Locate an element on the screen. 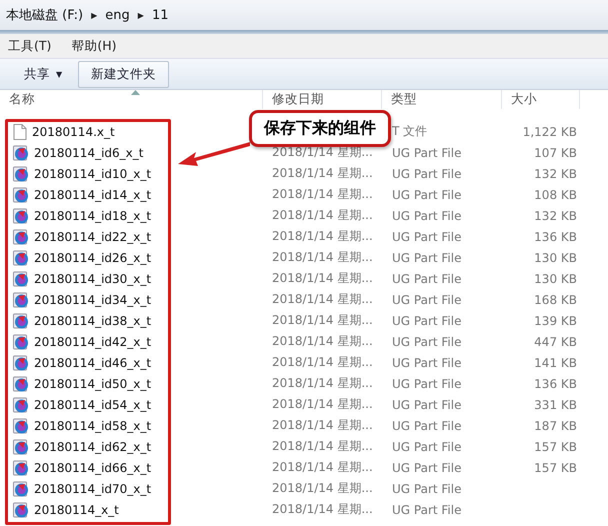 Image resolution: width=608 pixels, height=526 pixels. file-name: 20180114_id18_x_t is located at coordinates (93, 215).